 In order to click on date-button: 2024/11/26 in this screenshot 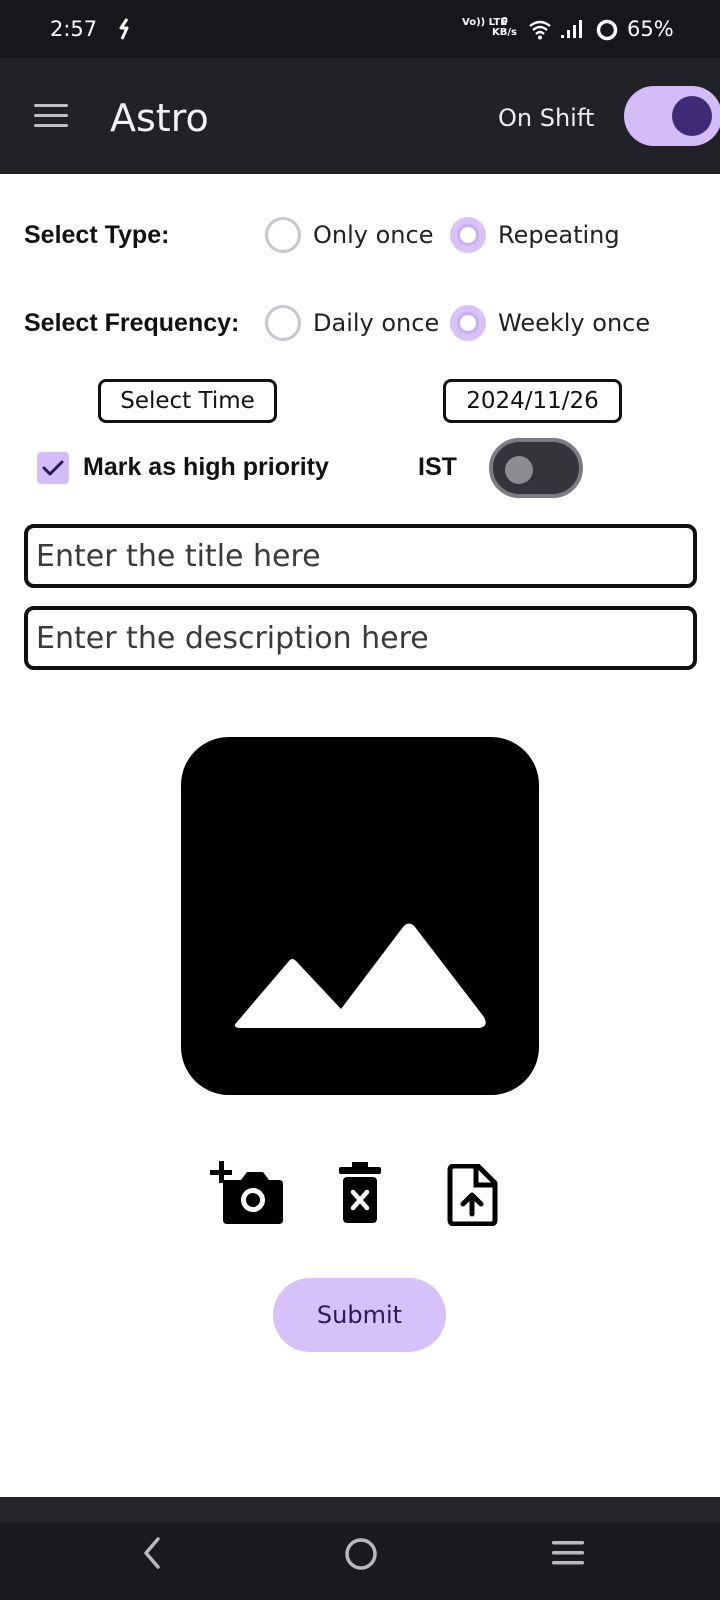, I will do `click(532, 401)`.